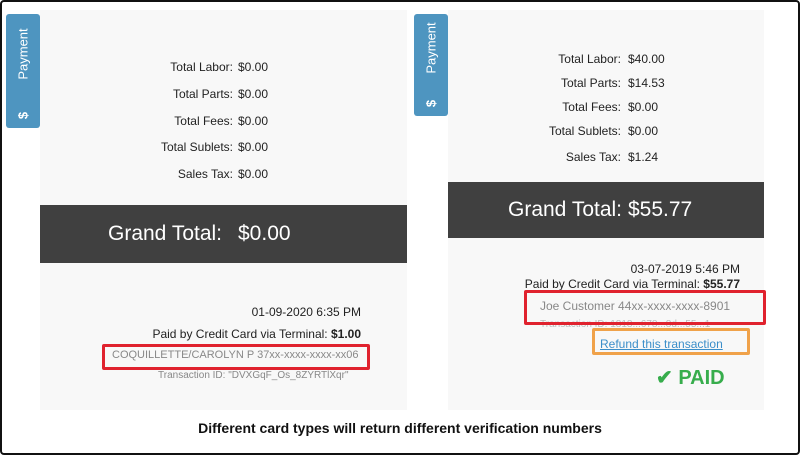 The height and width of the screenshot is (455, 800). What do you see at coordinates (646, 59) in the screenshot?
I see `row-value: $40.00` at bounding box center [646, 59].